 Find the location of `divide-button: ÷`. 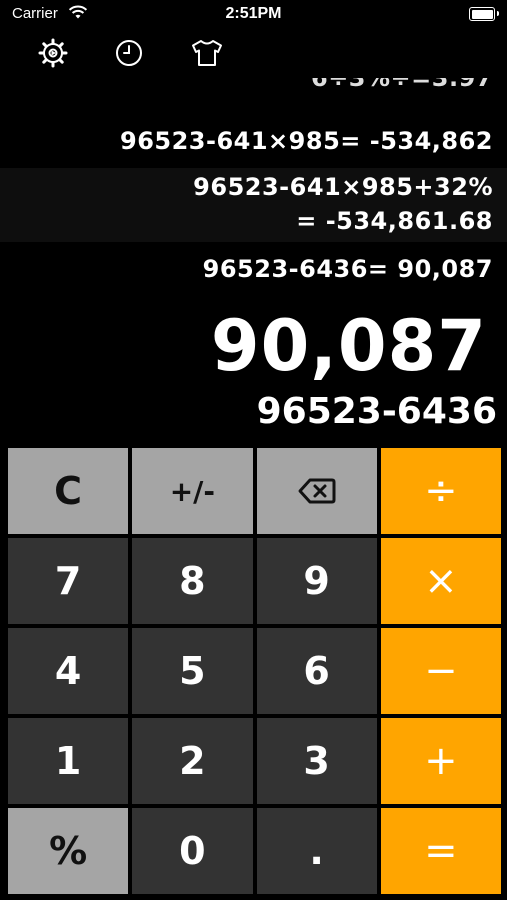

divide-button: ÷ is located at coordinates (440, 491).